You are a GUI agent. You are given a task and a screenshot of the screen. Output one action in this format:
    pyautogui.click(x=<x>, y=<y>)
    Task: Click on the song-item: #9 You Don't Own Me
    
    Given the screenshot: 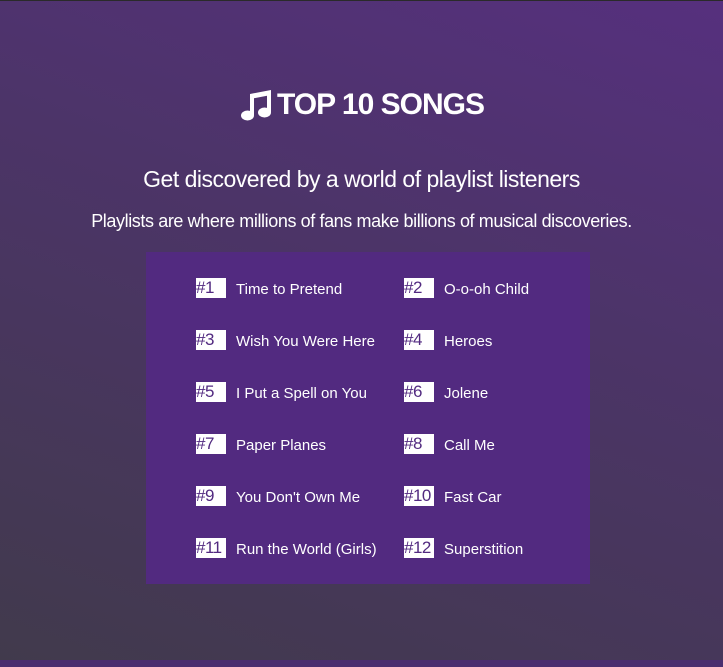 What is the action you would take?
    pyautogui.click(x=300, y=512)
    